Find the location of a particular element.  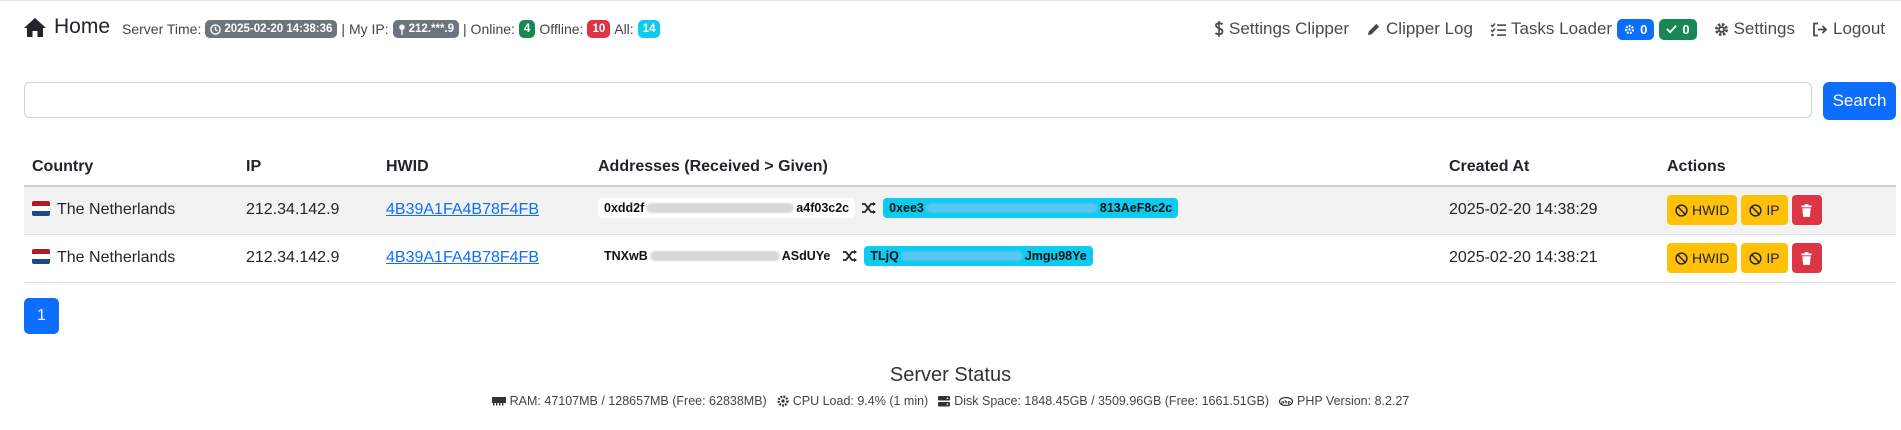

server-time-badge: 2025-02-20 14:38:36 is located at coordinates (271, 29).